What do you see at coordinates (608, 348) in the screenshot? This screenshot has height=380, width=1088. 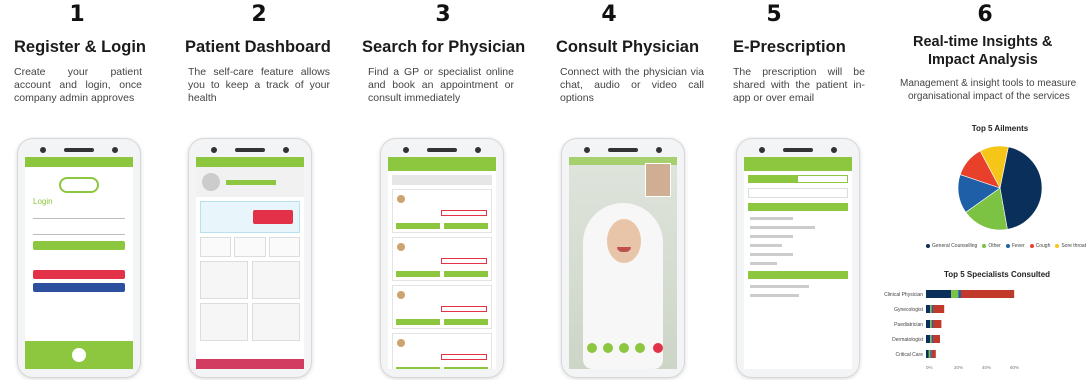 I see `mic-icon` at bounding box center [608, 348].